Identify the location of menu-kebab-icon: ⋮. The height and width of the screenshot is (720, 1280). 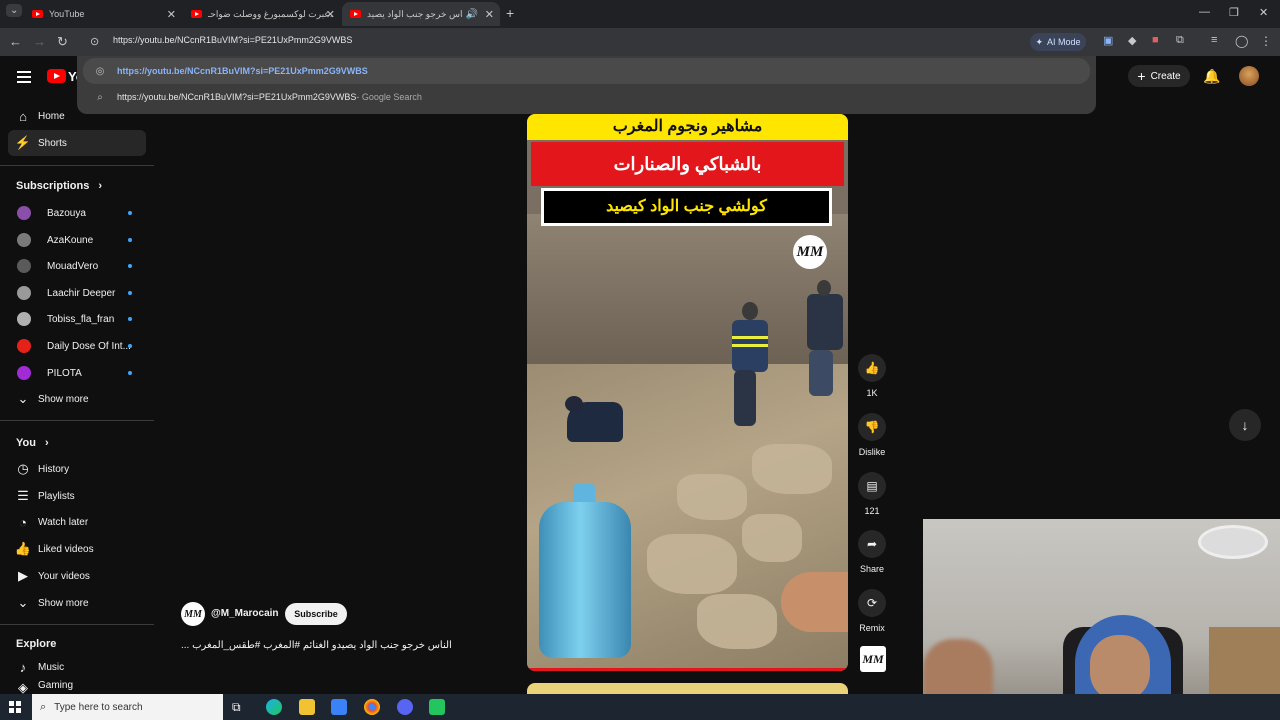
(1266, 41).